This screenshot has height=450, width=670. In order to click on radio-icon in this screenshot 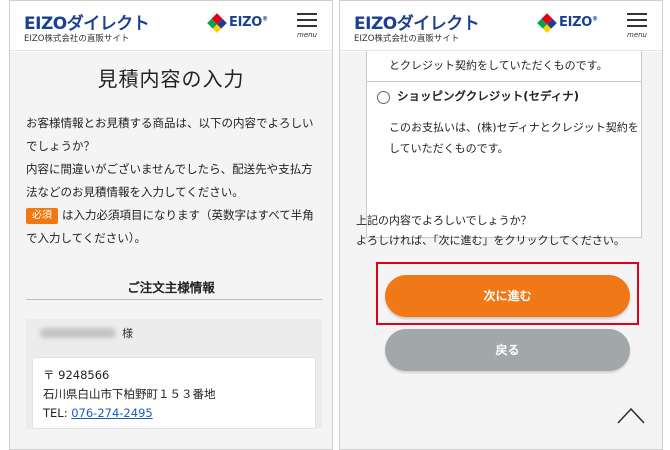, I will do `click(383, 97)`.